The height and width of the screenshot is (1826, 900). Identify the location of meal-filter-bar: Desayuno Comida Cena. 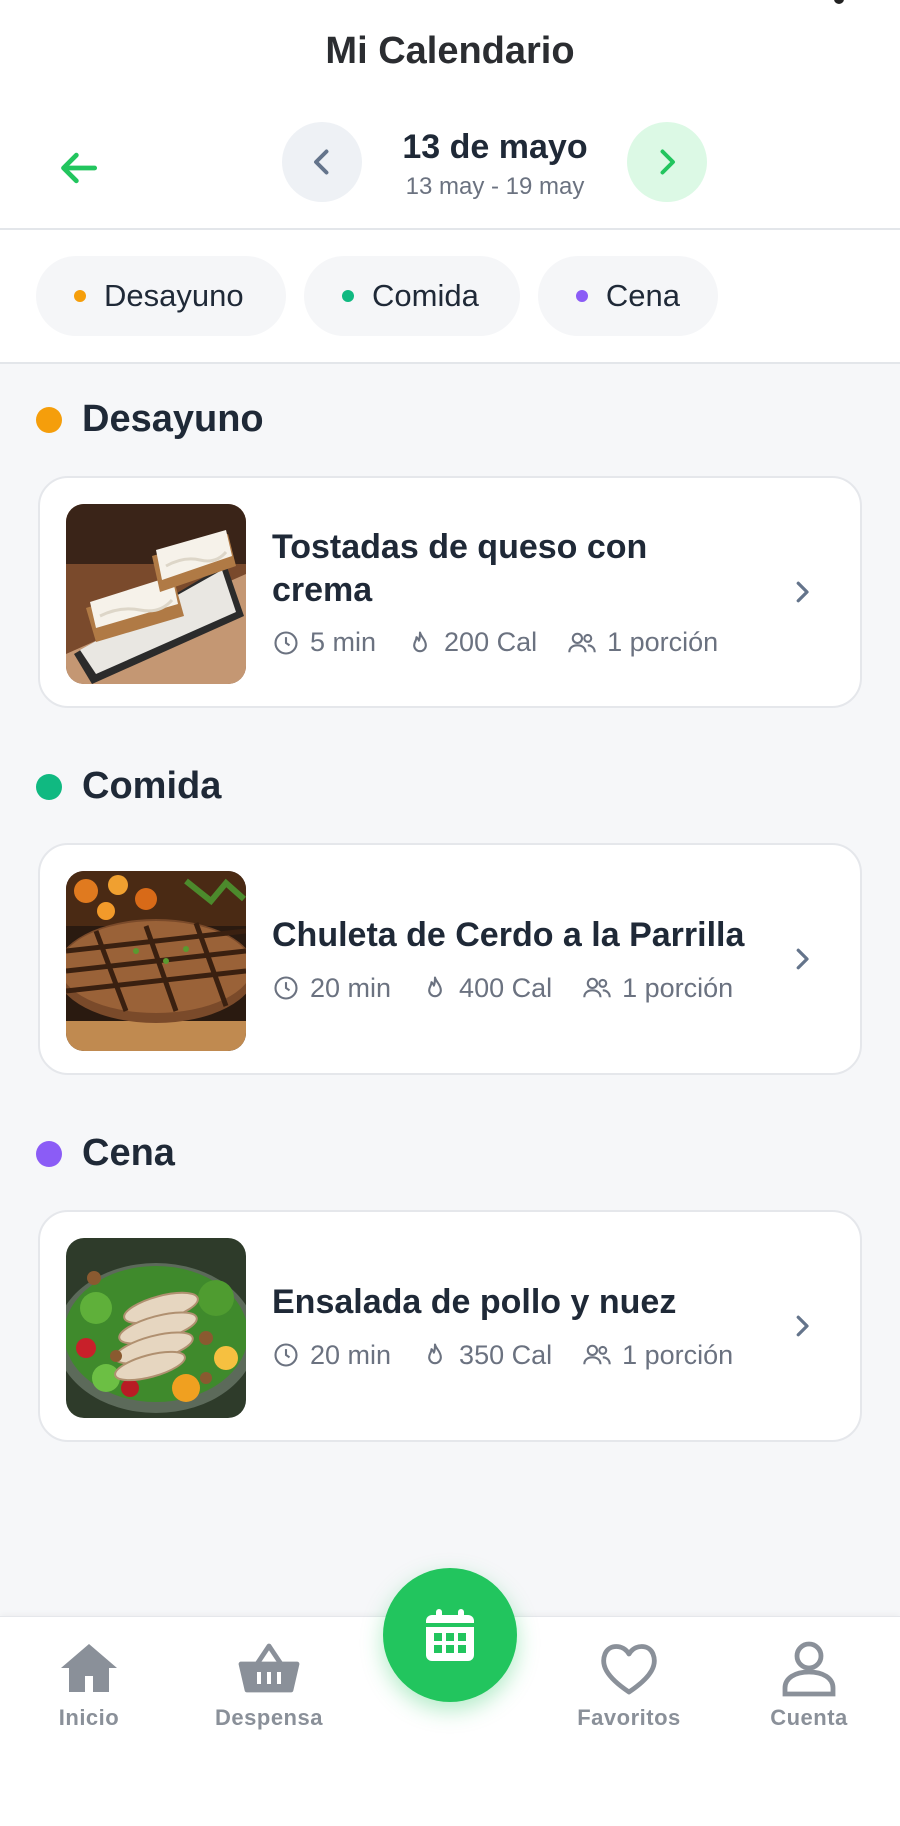
(450, 297).